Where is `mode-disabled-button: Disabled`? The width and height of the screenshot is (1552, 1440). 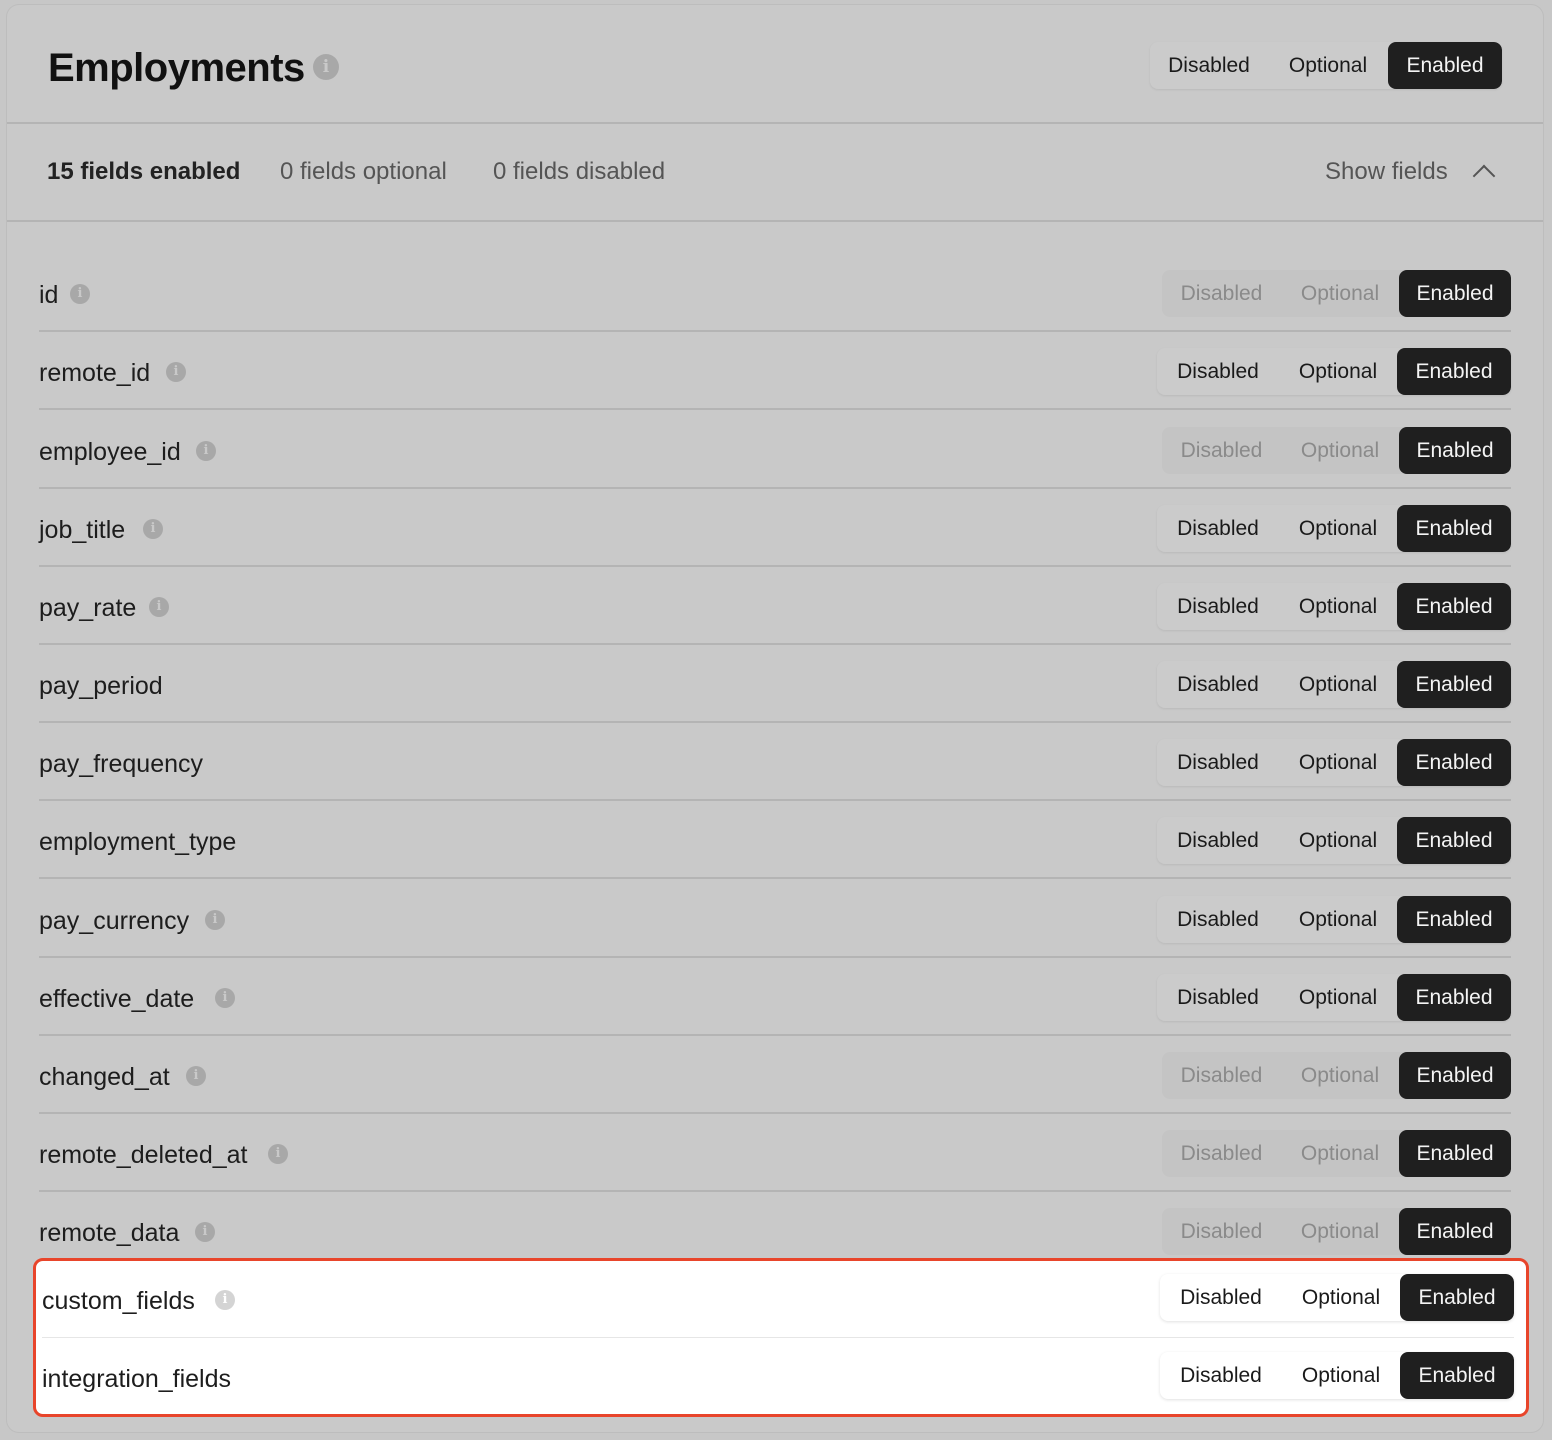 mode-disabled-button: Disabled is located at coordinates (1209, 65).